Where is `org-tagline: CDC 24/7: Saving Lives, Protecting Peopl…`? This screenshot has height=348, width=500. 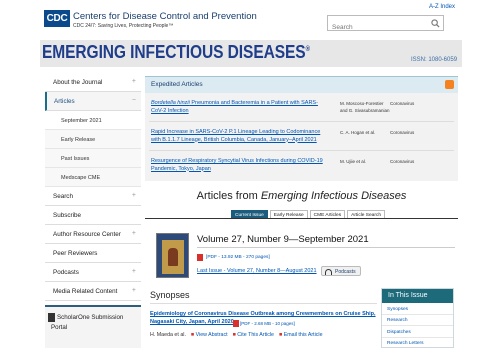 org-tagline: CDC 24/7: Saving Lives, Protecting Peopl… is located at coordinates (123, 26).